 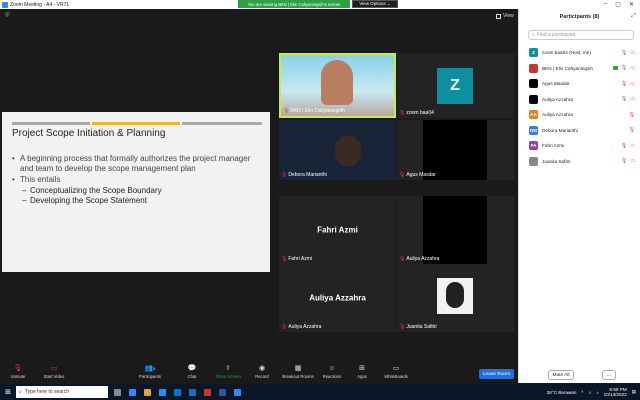 I want to click on mute-all-button: Mute All, so click(x=561, y=375).